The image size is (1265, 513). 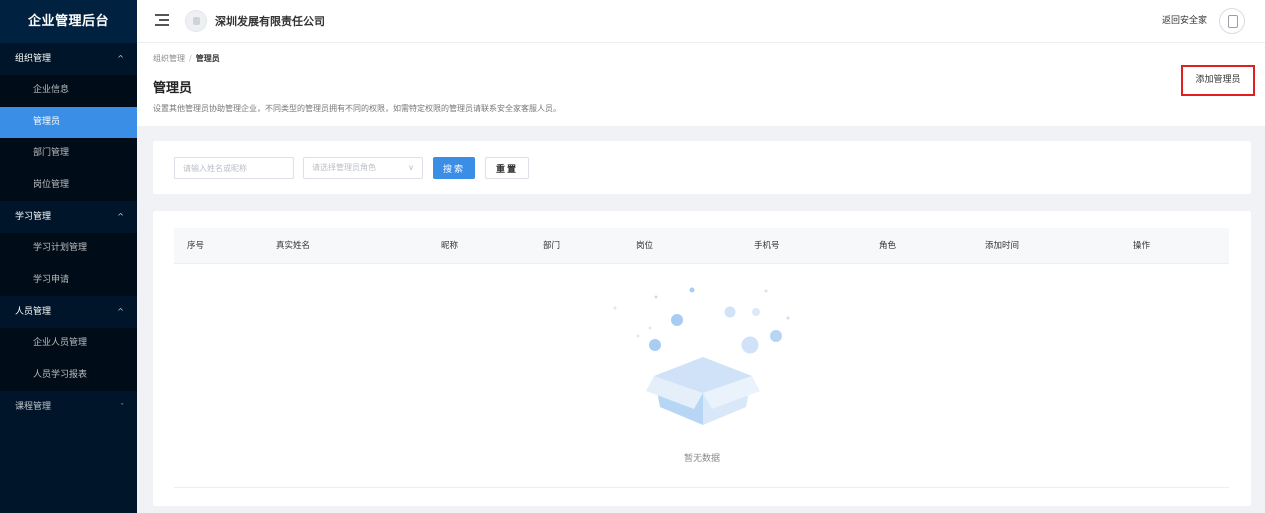 I want to click on sidebar-group-org: 组织管理 ^, so click(x=68, y=59).